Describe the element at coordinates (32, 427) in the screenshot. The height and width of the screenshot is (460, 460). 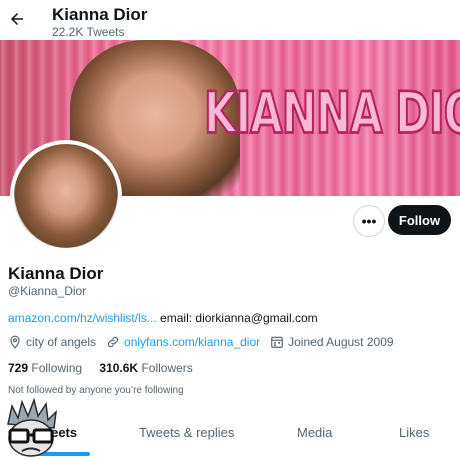
I see `mascot-logo` at that location.